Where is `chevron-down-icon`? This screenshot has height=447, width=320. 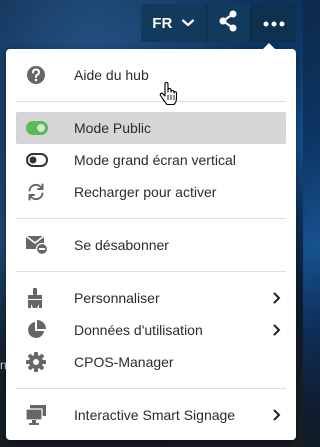
chevron-down-icon is located at coordinates (188, 23).